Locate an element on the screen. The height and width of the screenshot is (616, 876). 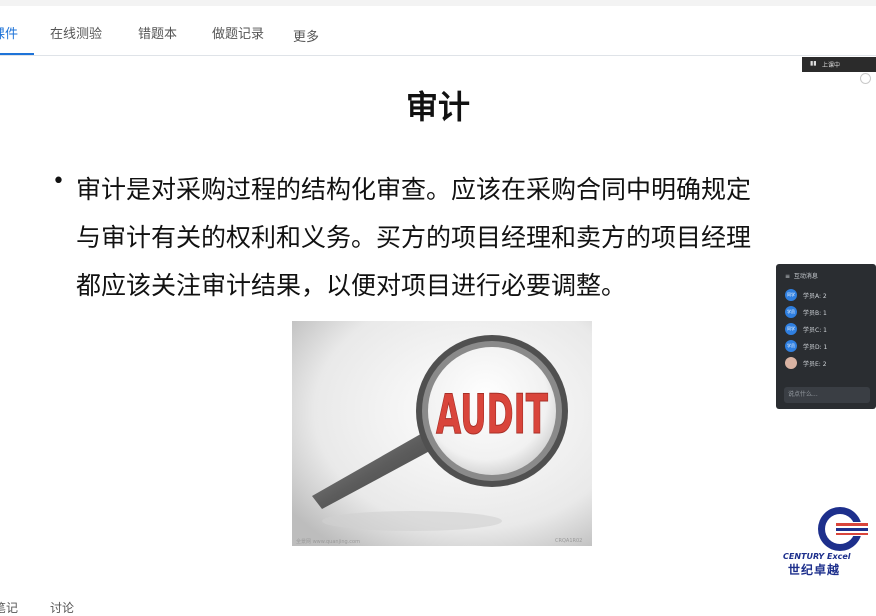
tab-online-quiz: 在线测验 is located at coordinates (76, 32).